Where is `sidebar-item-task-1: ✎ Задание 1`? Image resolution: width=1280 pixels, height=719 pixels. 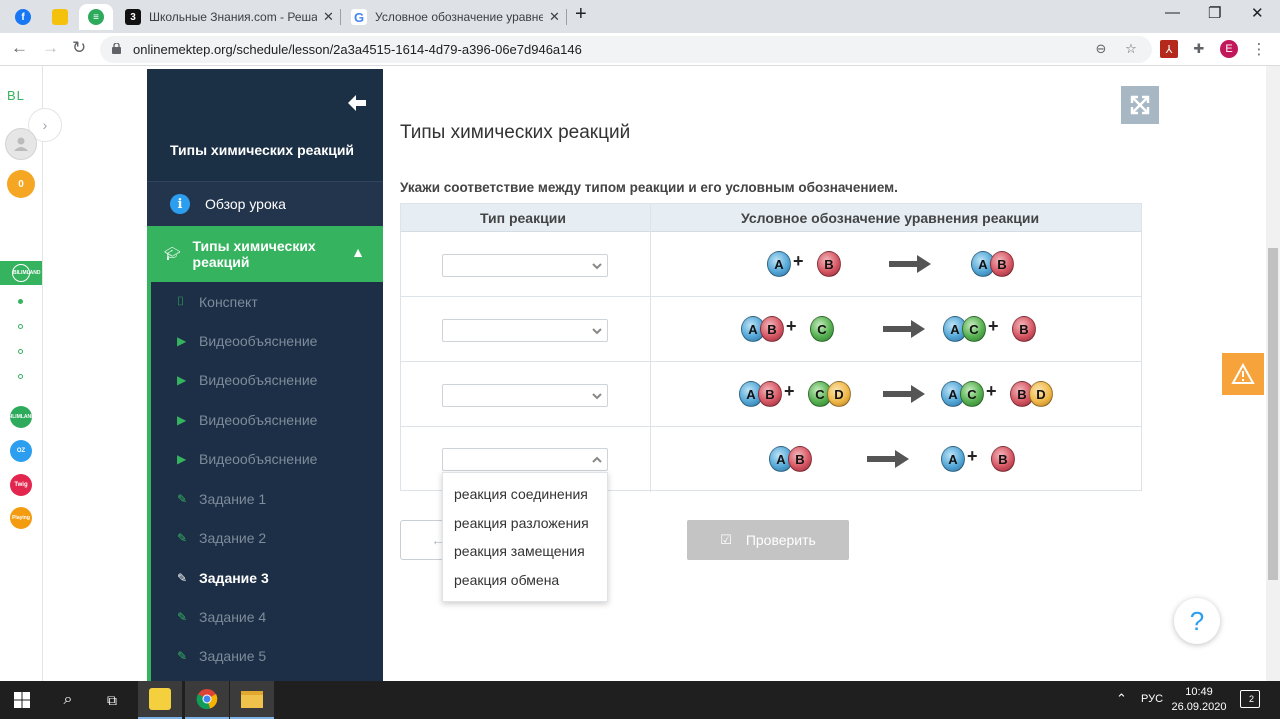
sidebar-item-task-1: ✎ Задание 1 is located at coordinates (265, 498).